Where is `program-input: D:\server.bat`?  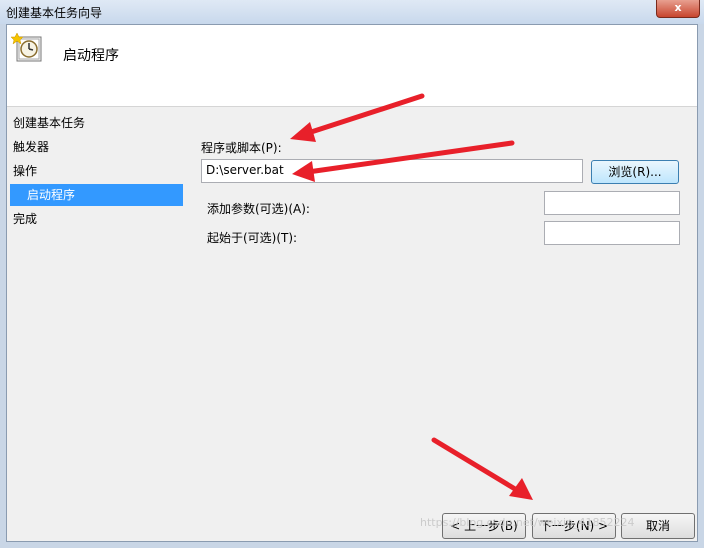 program-input: D:\server.bat is located at coordinates (392, 171).